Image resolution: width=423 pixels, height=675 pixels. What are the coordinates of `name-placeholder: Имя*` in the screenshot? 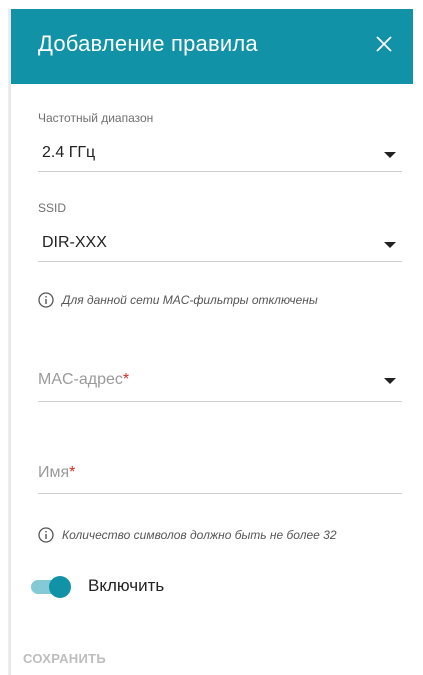 It's located at (56, 473).